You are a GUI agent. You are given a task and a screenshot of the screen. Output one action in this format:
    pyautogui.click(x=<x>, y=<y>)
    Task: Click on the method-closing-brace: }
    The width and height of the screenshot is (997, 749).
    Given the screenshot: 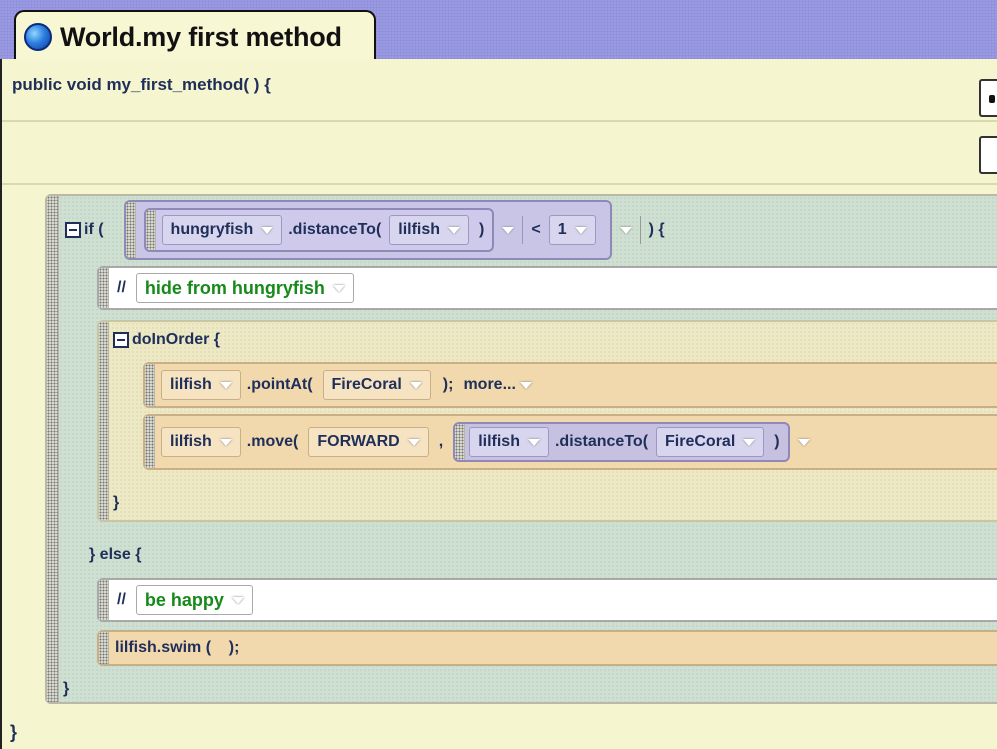 What is the action you would take?
    pyautogui.click(x=14, y=732)
    